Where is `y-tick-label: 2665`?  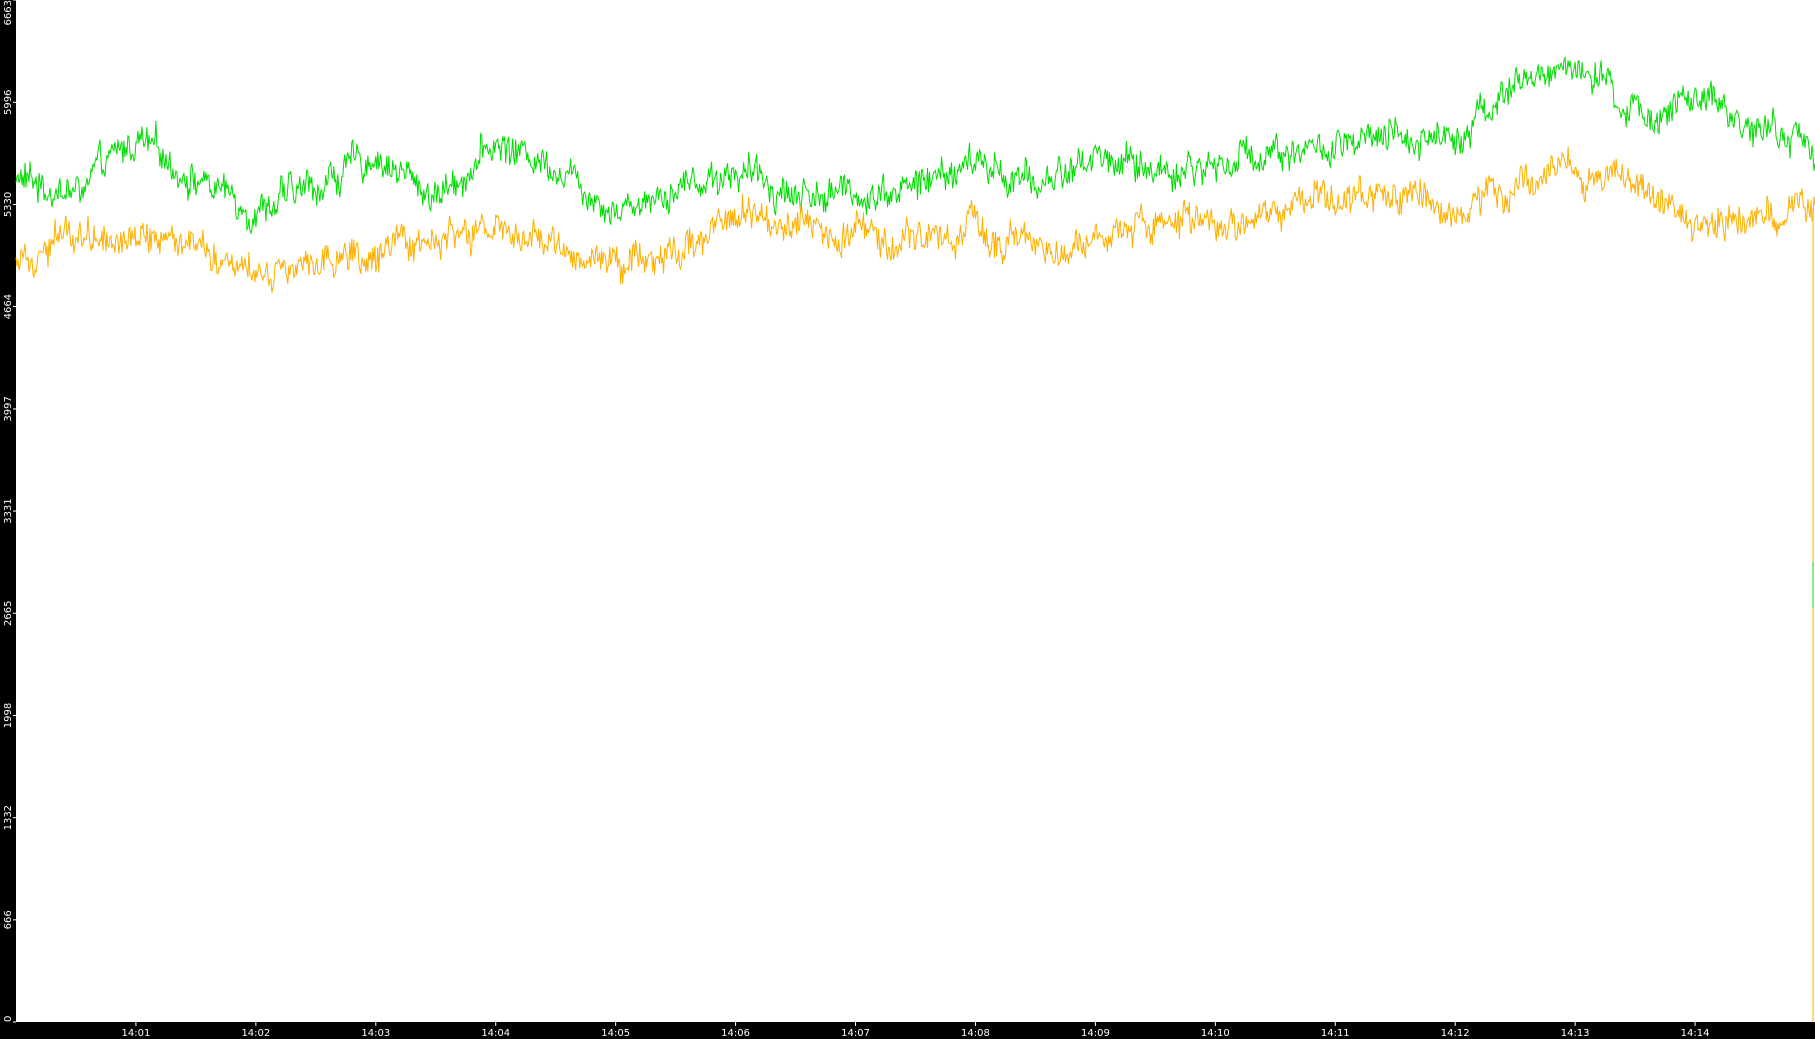
y-tick-label: 2665 is located at coordinates (8, 613).